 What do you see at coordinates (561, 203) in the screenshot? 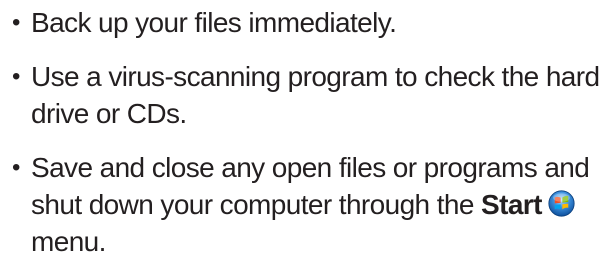
I see `windows-start-orb-icon` at bounding box center [561, 203].